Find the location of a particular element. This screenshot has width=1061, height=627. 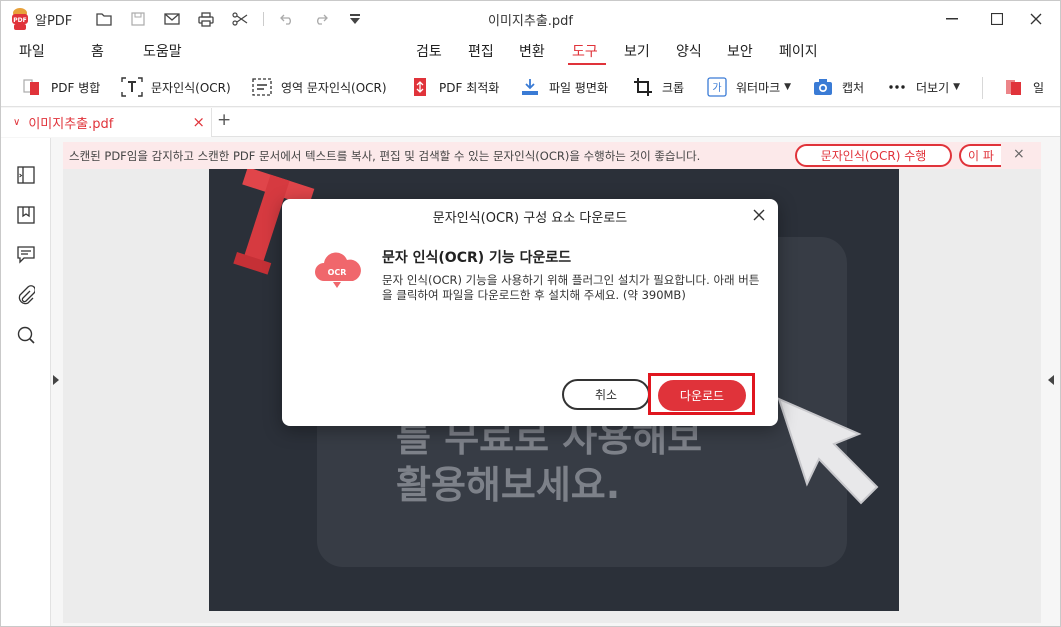

ocr-cloud-icon: OCR is located at coordinates (338, 270).